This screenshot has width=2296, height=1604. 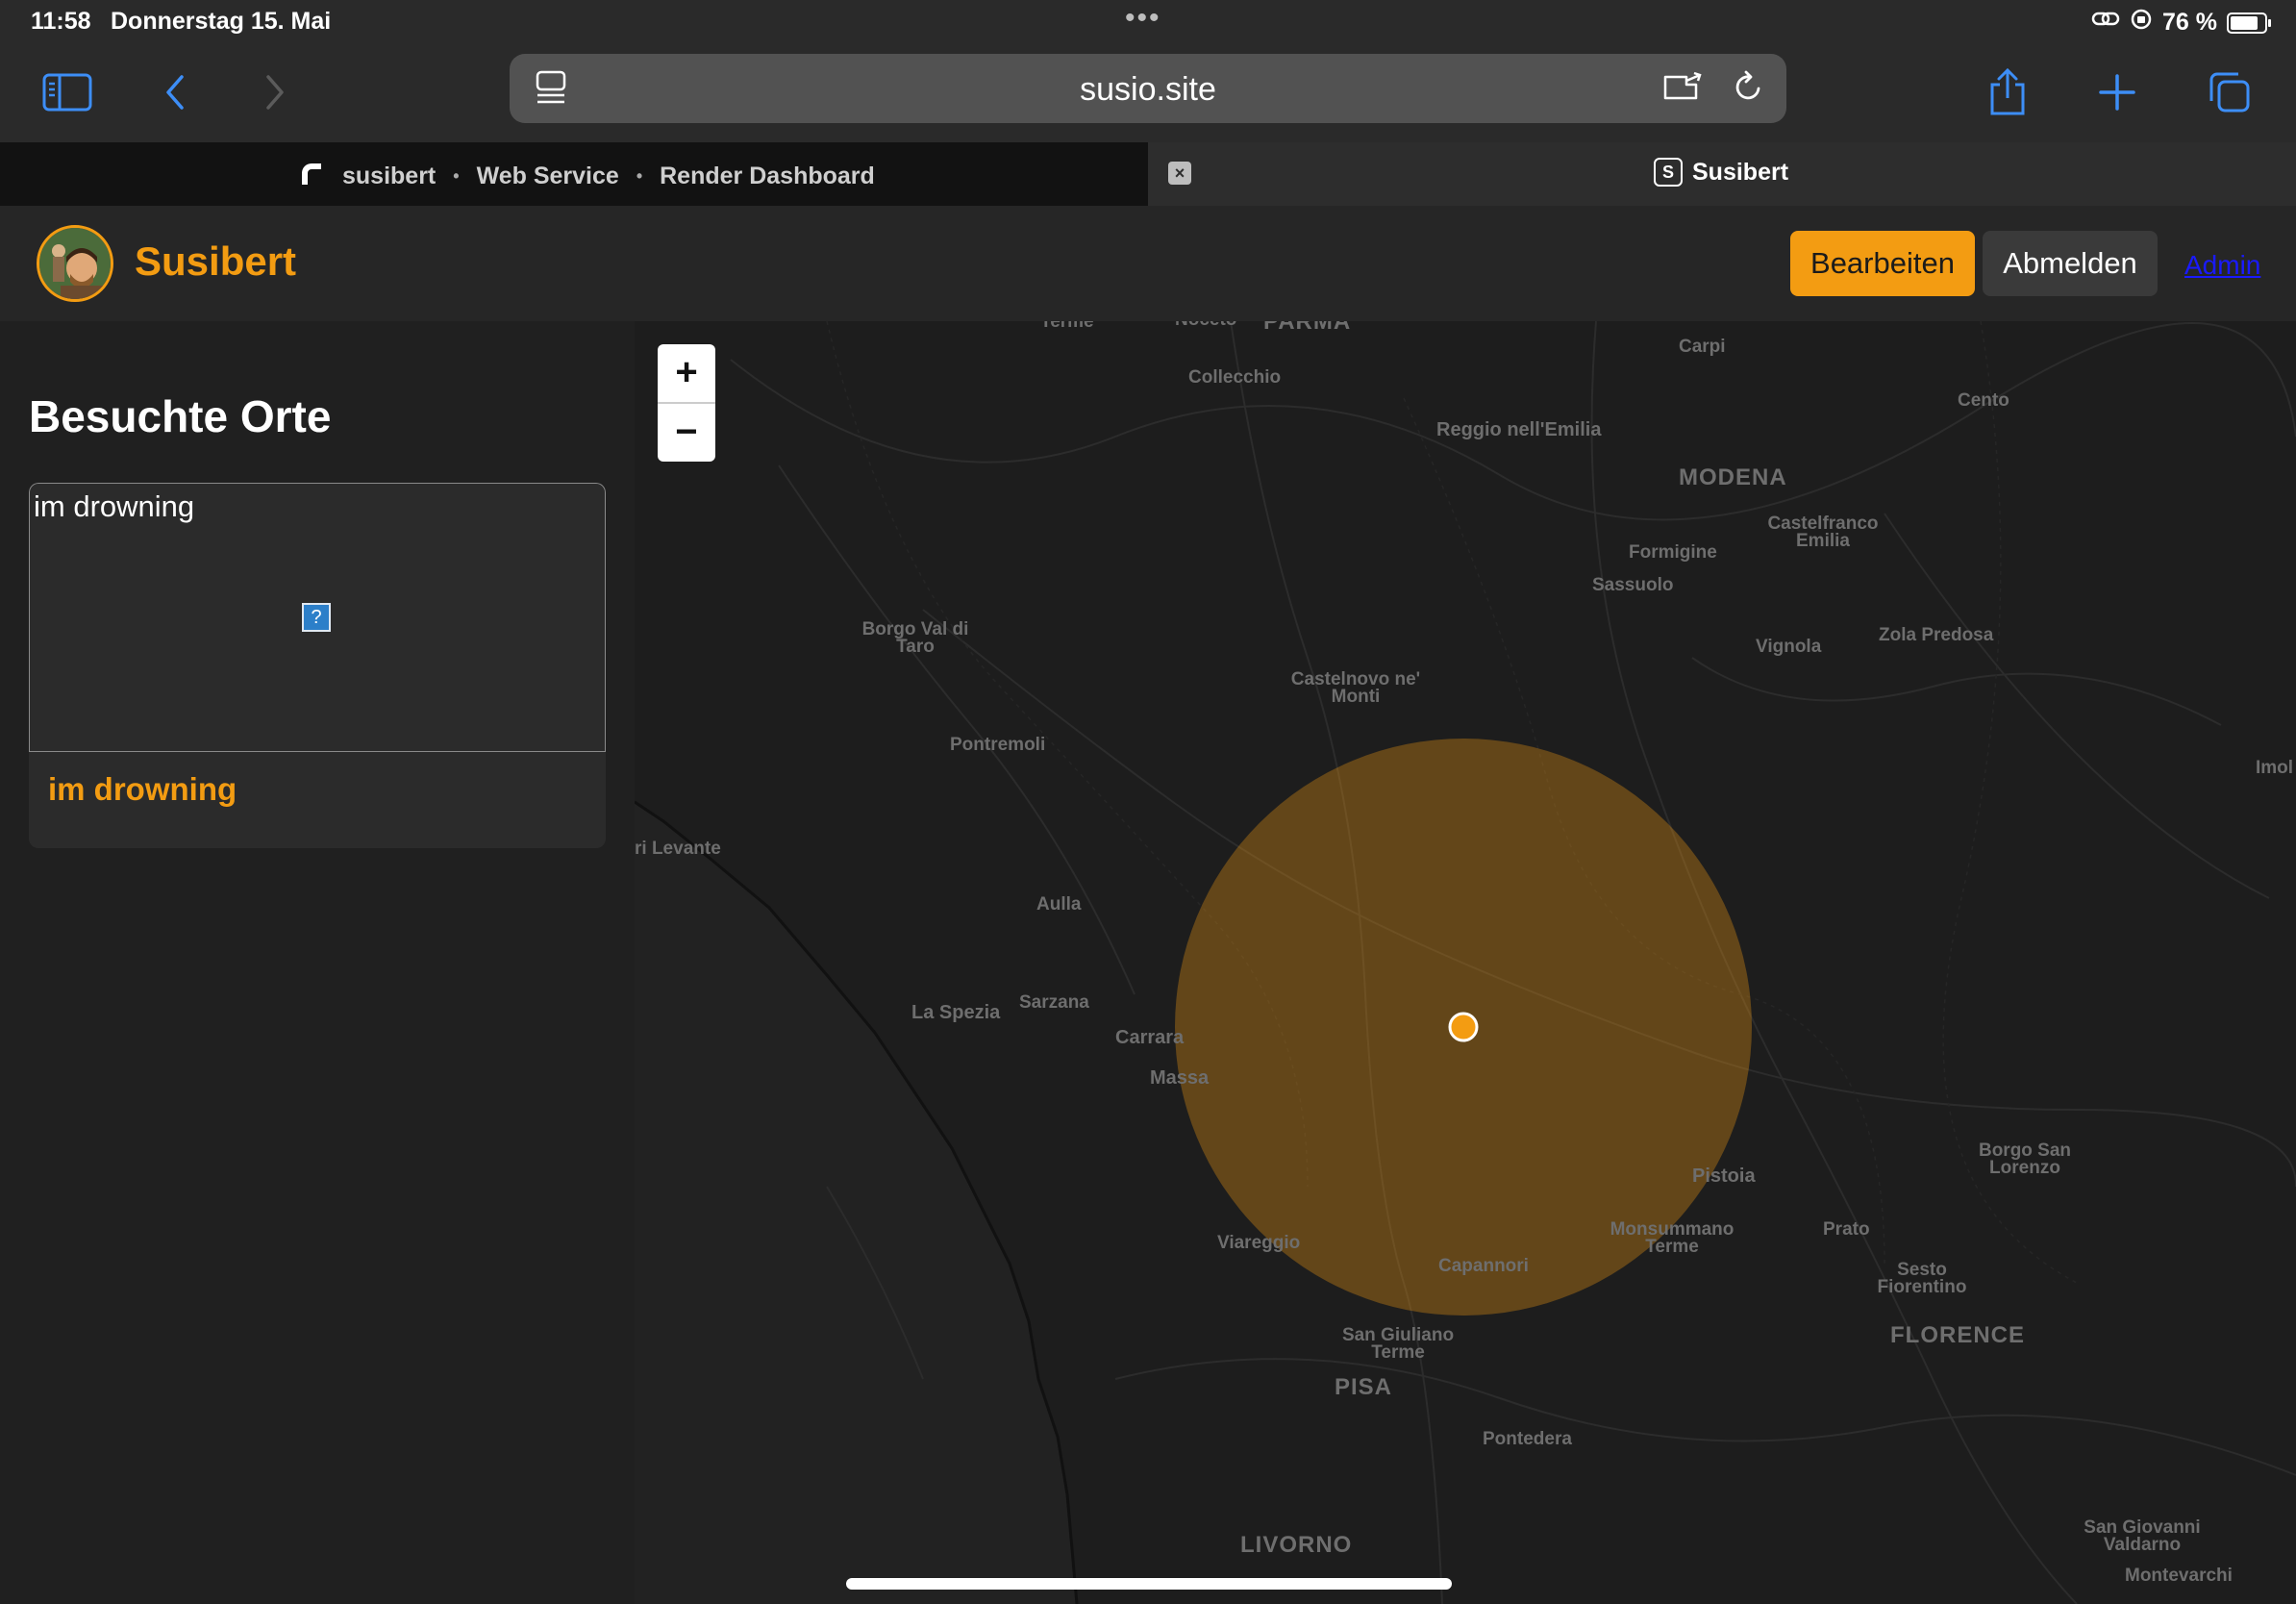 I want to click on map-label: San Giuliano Terme, so click(x=1398, y=1344).